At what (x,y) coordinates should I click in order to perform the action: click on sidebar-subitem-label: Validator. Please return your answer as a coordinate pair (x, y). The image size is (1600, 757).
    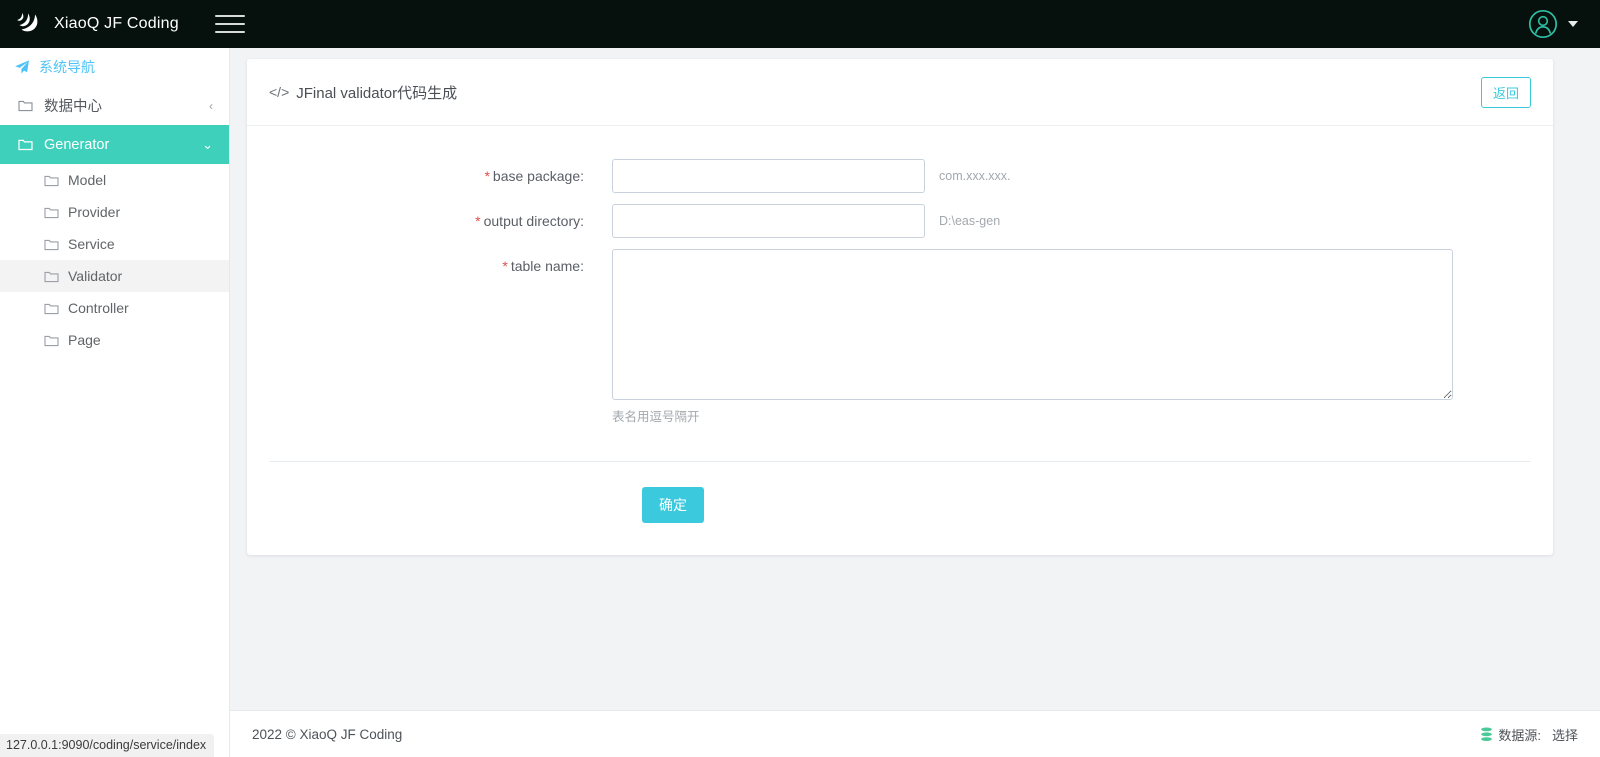
    Looking at the image, I should click on (95, 276).